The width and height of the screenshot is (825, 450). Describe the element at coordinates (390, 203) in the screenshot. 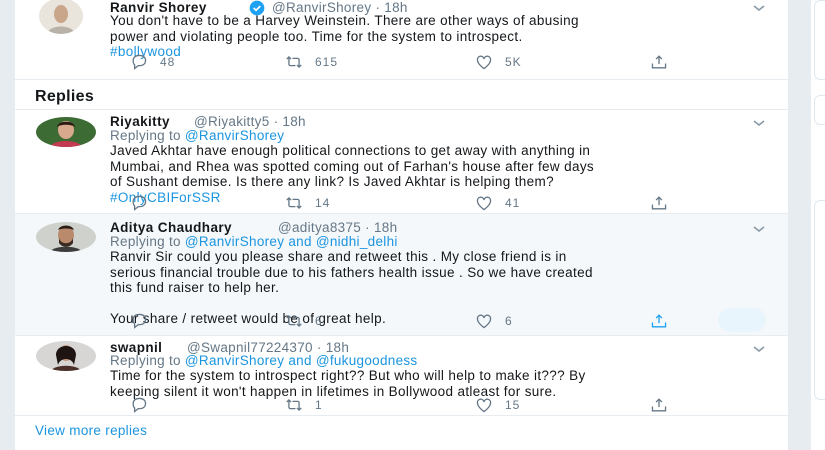

I see `tweet-actions: 14 41` at that location.